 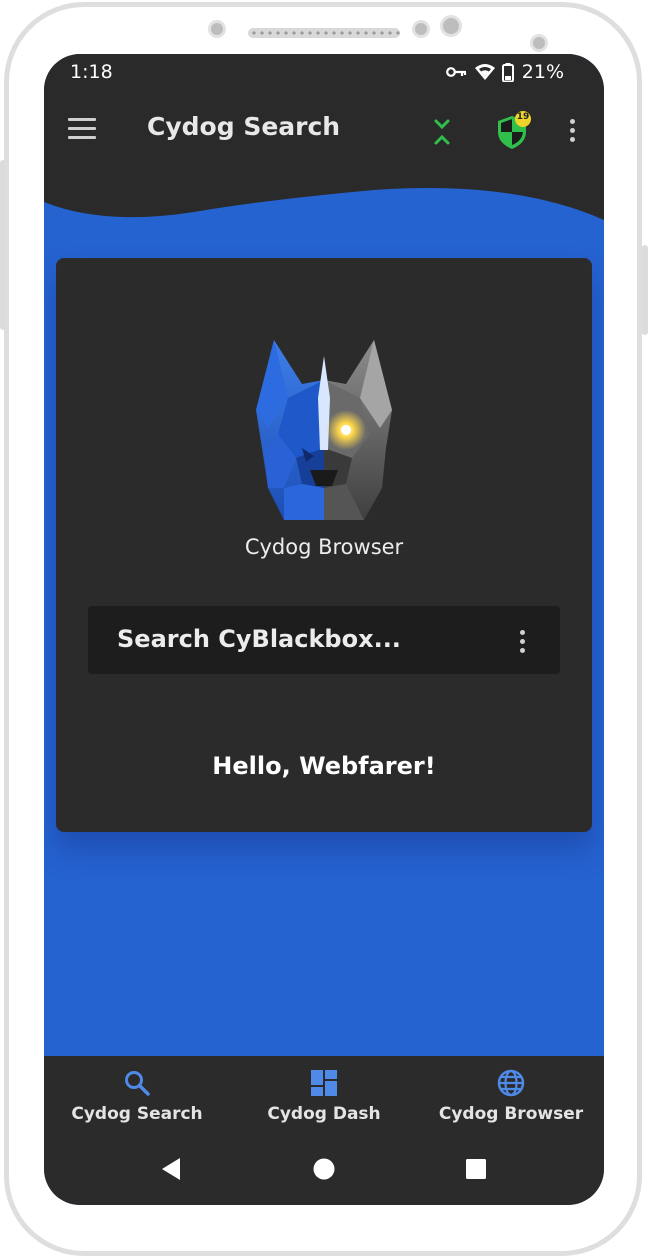 What do you see at coordinates (324, 195) in the screenshot?
I see `header-wave` at bounding box center [324, 195].